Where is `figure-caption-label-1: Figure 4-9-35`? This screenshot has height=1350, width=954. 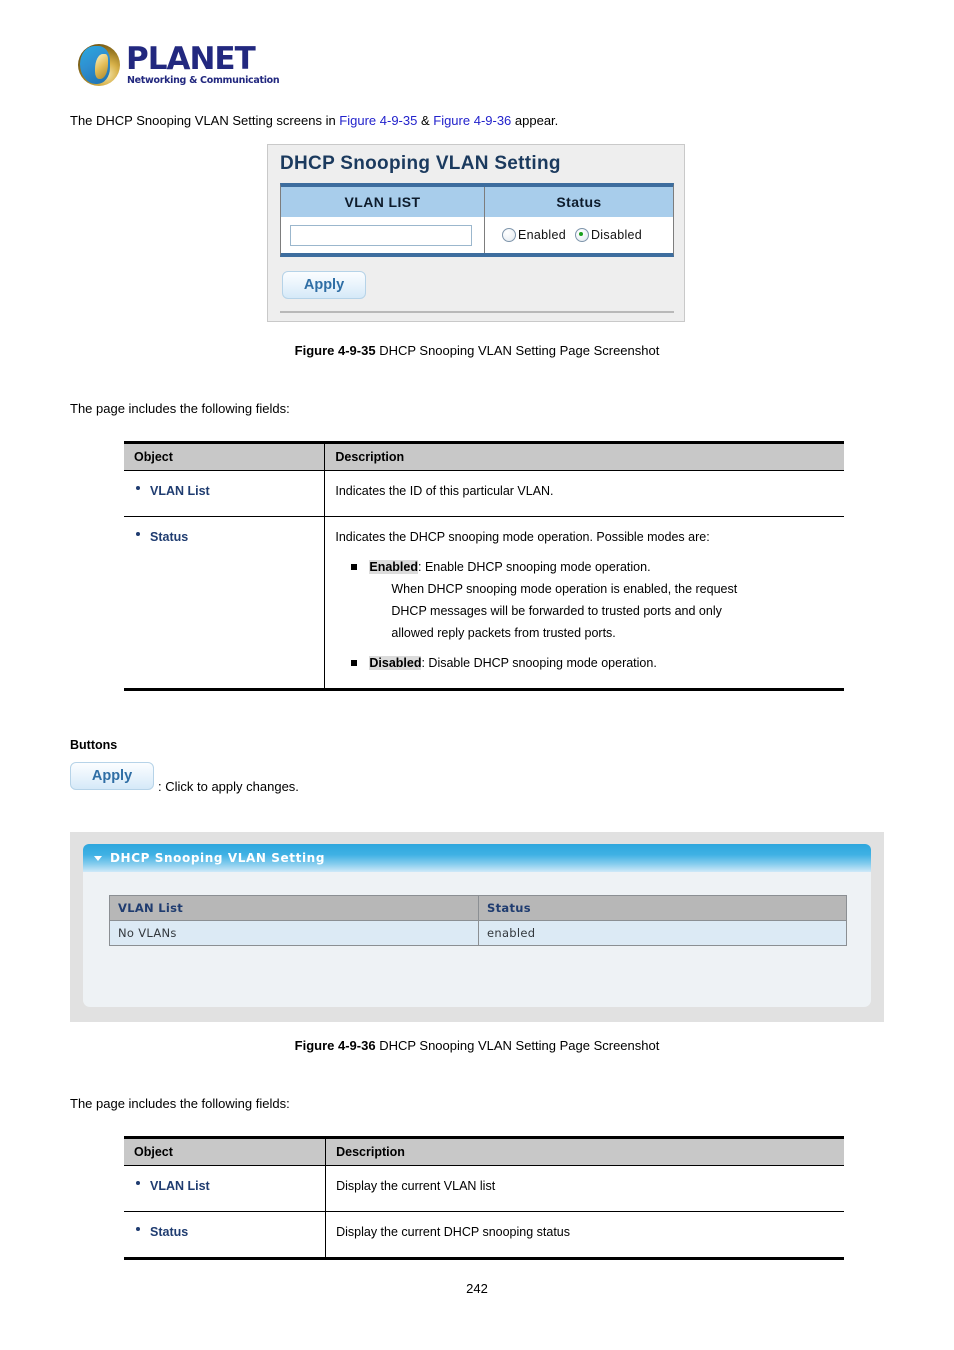 figure-caption-label-1: Figure 4-9-35 is located at coordinates (335, 350).